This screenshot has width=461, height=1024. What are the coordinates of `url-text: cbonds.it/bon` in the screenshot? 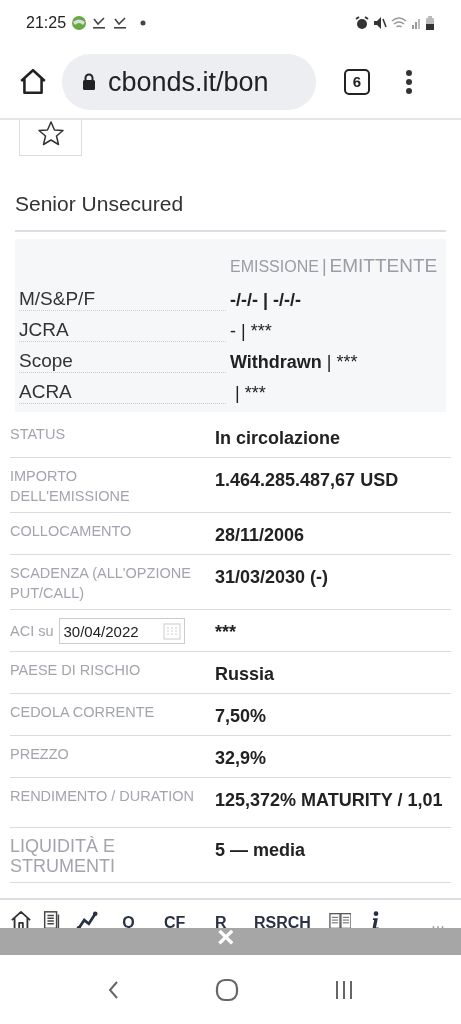 It's located at (188, 82).